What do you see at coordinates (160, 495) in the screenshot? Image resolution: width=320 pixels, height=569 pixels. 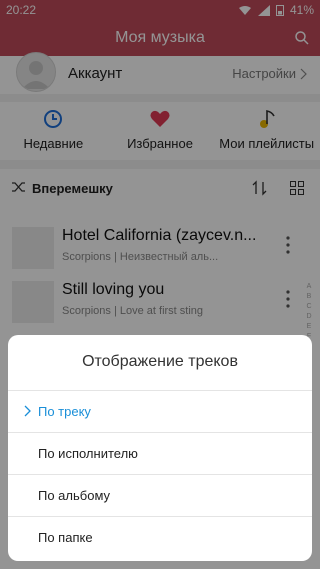 I see `option-by-album: По альбому` at bounding box center [160, 495].